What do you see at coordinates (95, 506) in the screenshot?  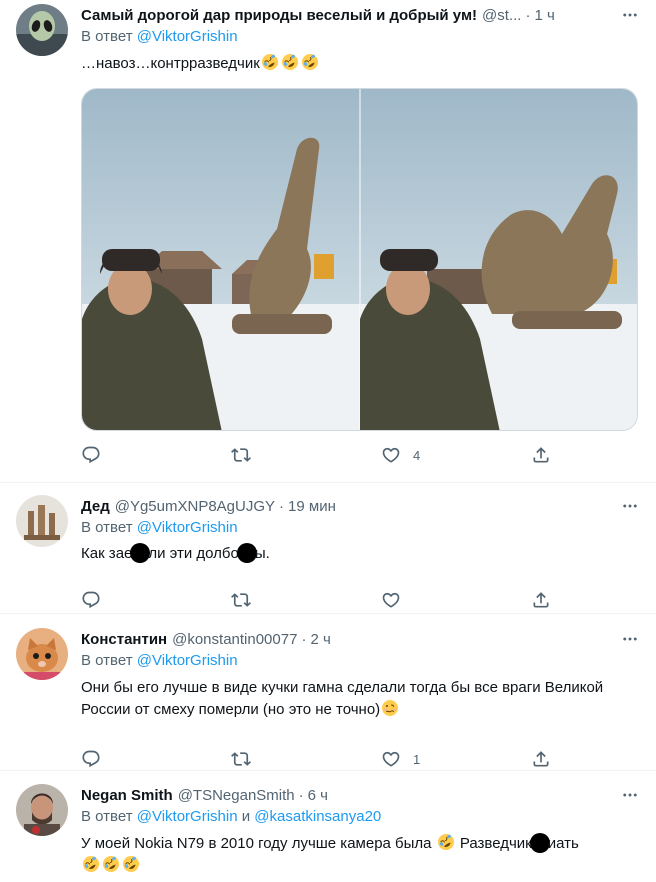 I see `display-name: Дед` at bounding box center [95, 506].